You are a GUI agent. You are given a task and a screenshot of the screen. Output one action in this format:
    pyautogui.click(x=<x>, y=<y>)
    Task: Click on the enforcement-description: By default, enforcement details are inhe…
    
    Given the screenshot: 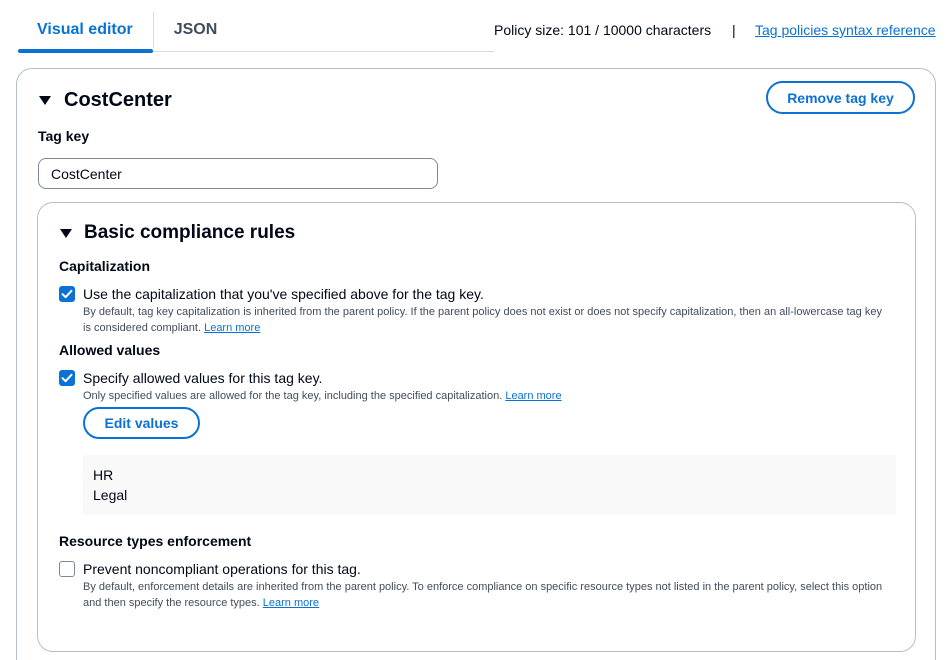 What is the action you would take?
    pyautogui.click(x=483, y=595)
    